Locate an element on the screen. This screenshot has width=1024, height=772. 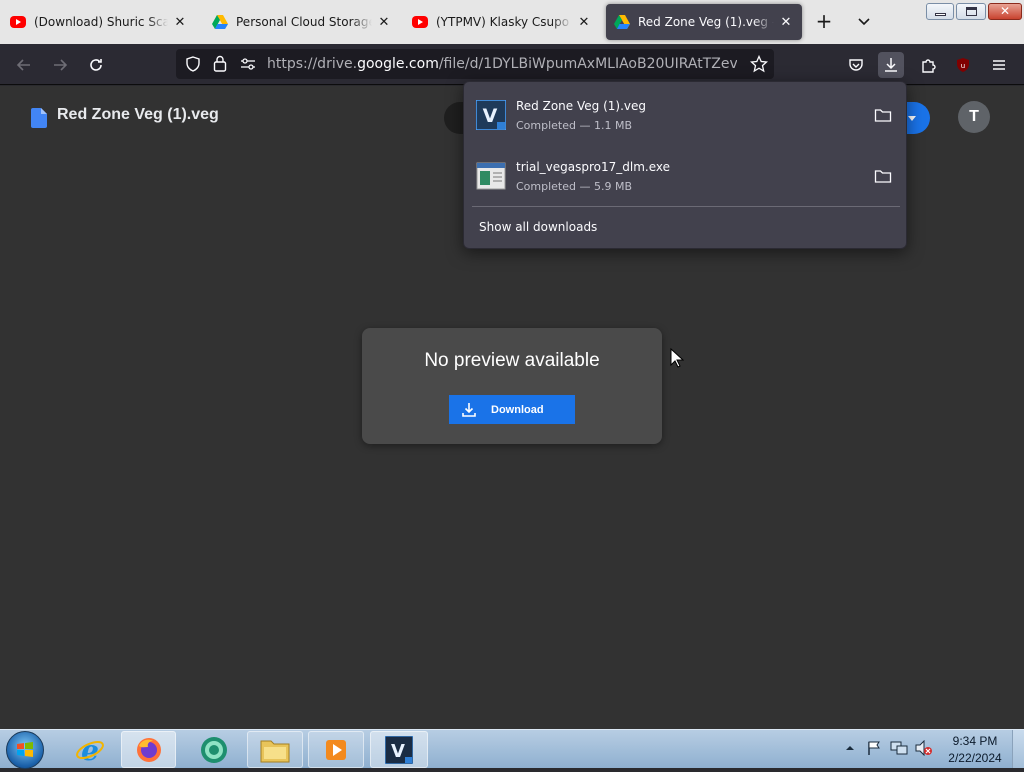
network-icon is located at coordinates (899, 748).